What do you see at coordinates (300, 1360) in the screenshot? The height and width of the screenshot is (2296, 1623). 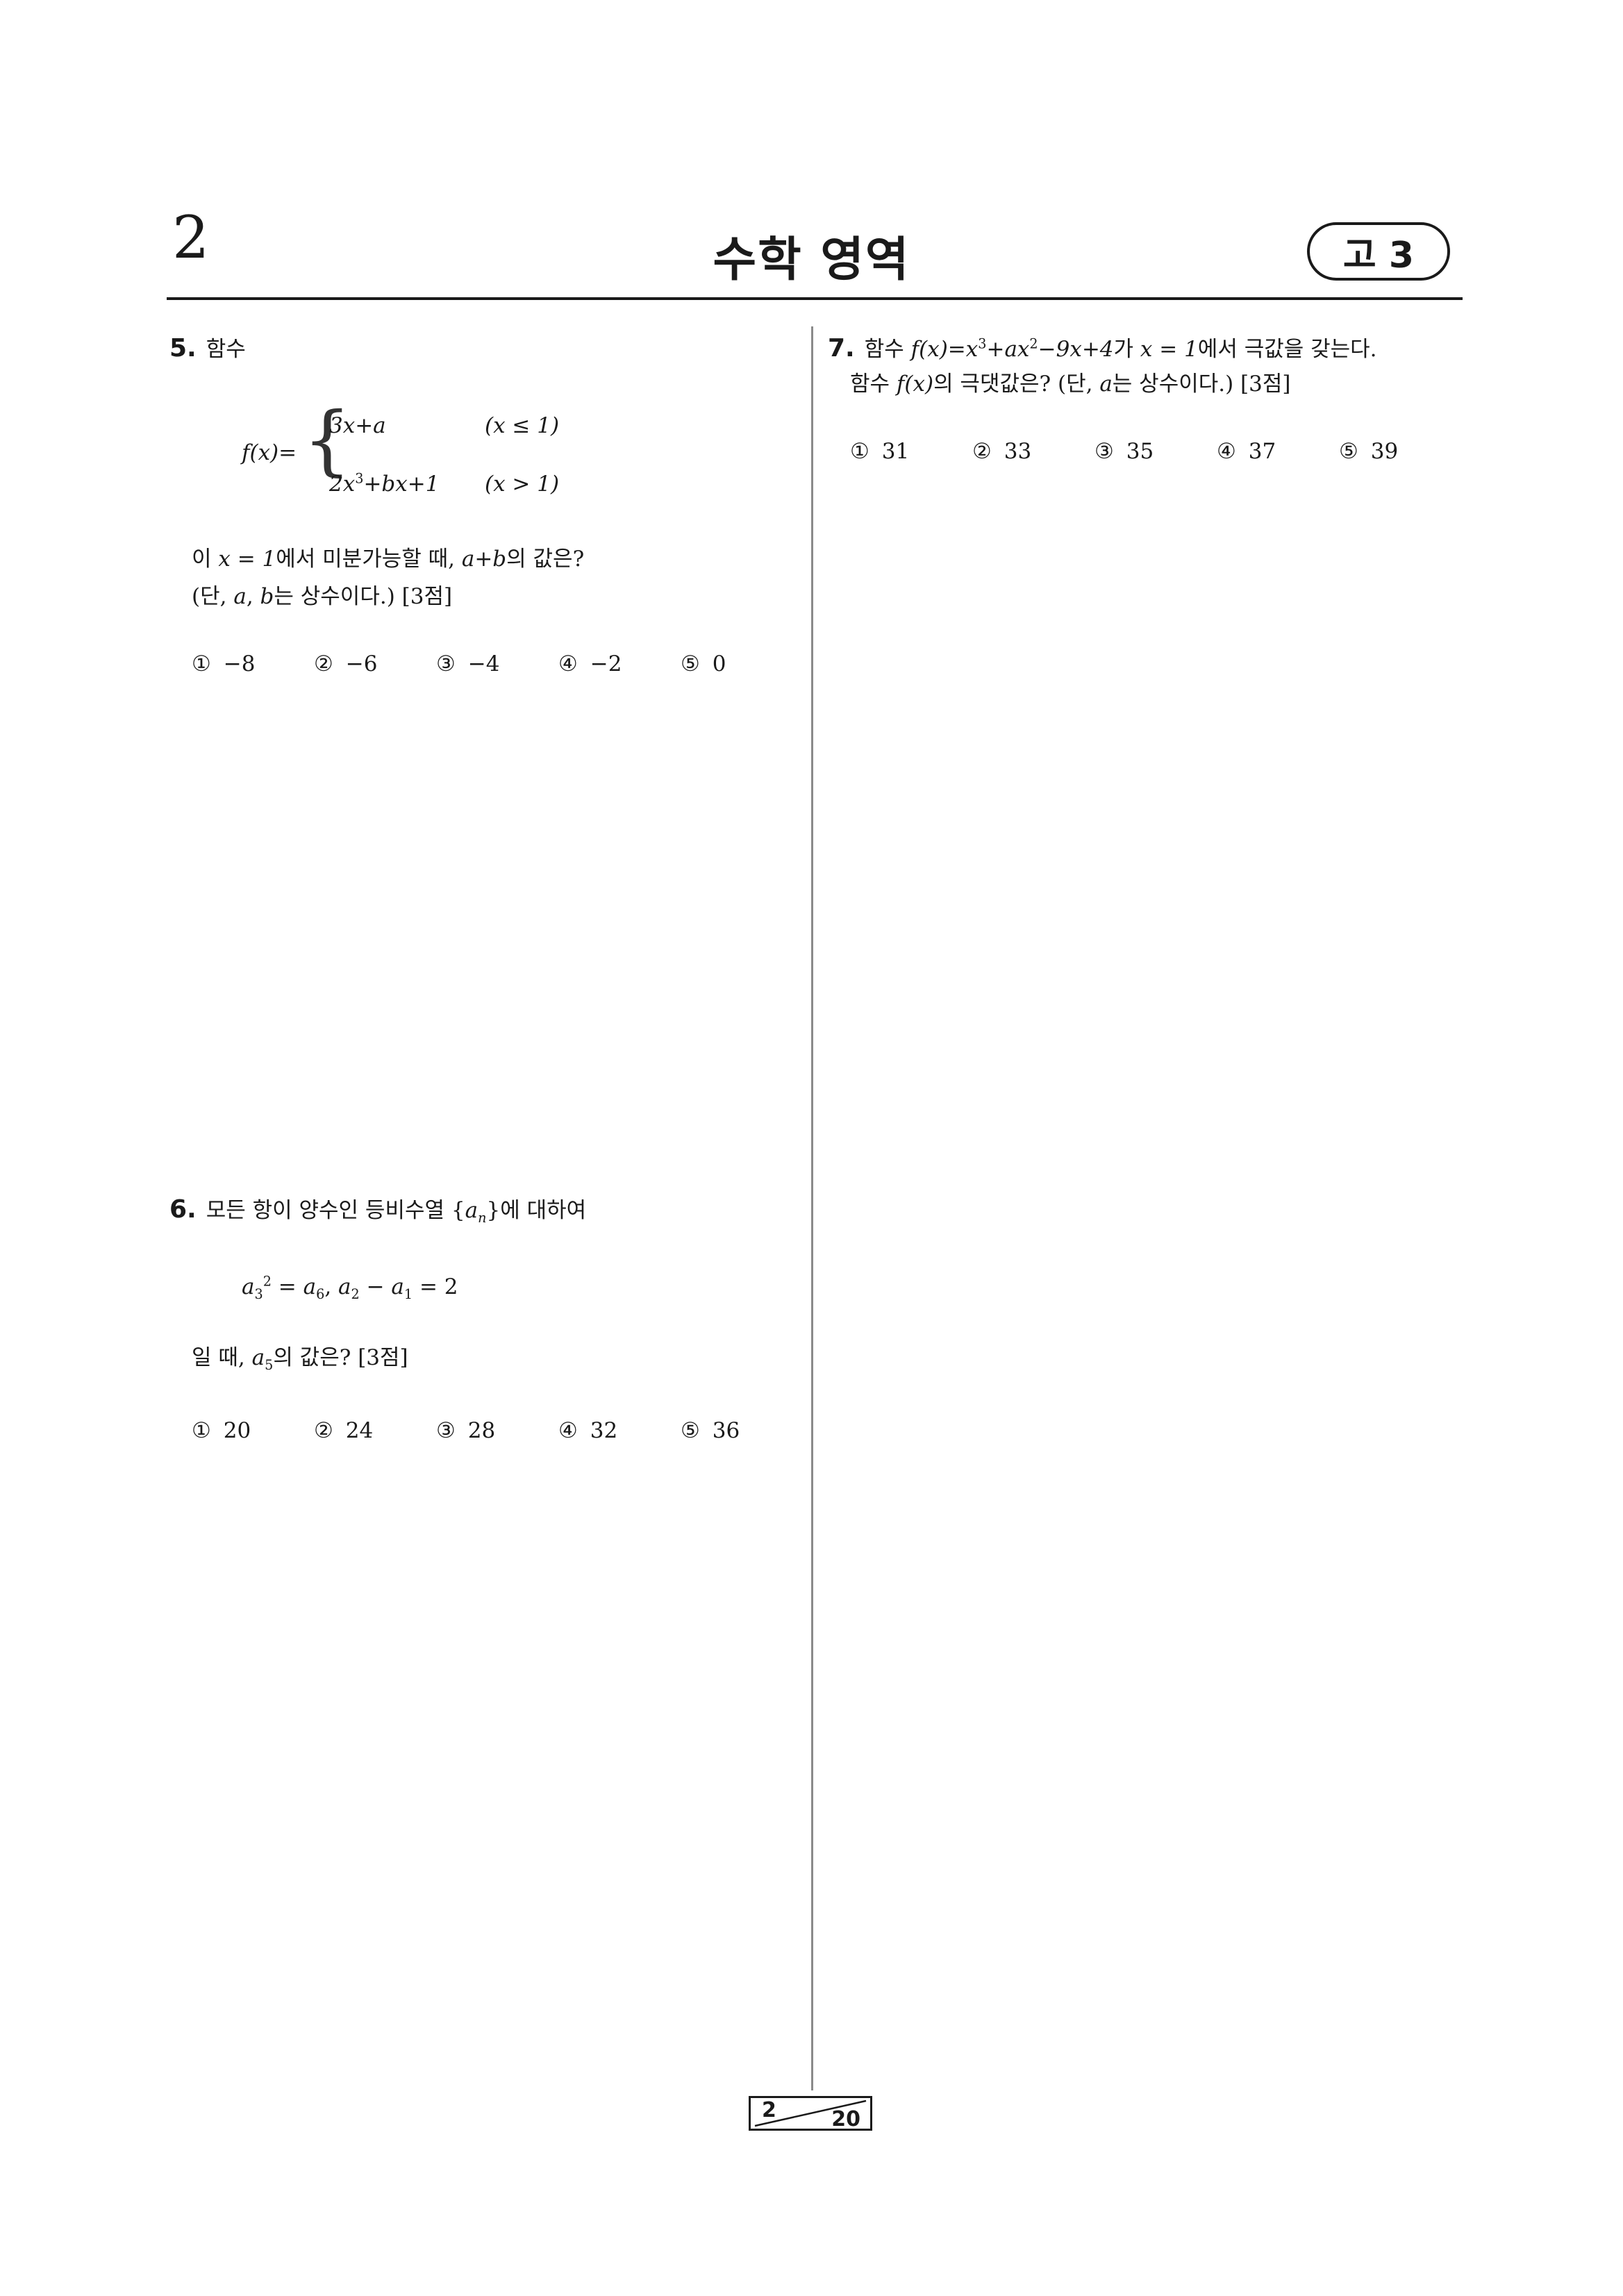 I see `question-6-prompt: 일 때, a5의 값은? [3점]` at bounding box center [300, 1360].